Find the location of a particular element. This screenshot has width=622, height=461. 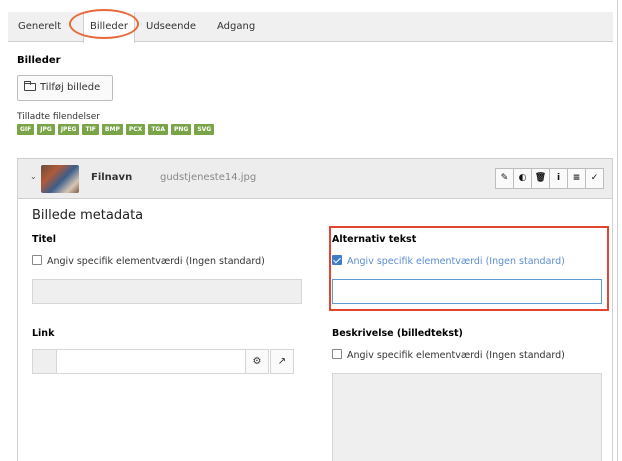

allowed-extensions-label: Tilladte filendelser is located at coordinates (58, 117).